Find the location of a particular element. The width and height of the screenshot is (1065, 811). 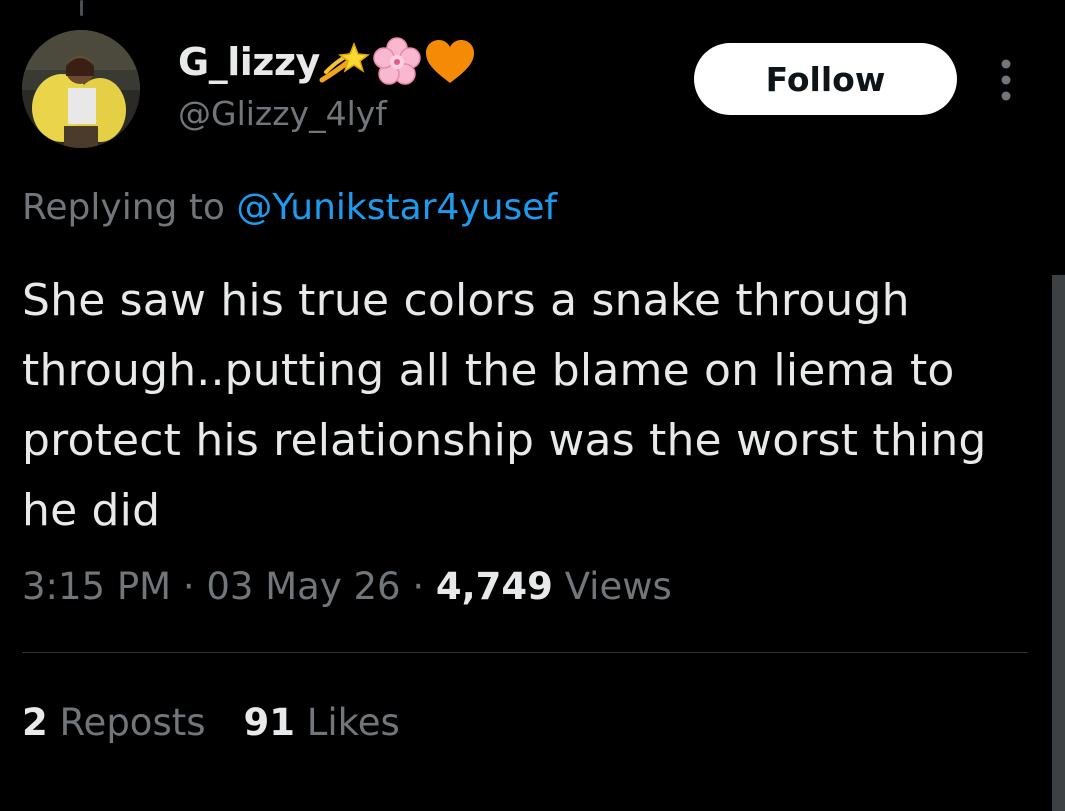

likes-label: Likes is located at coordinates (353, 722).